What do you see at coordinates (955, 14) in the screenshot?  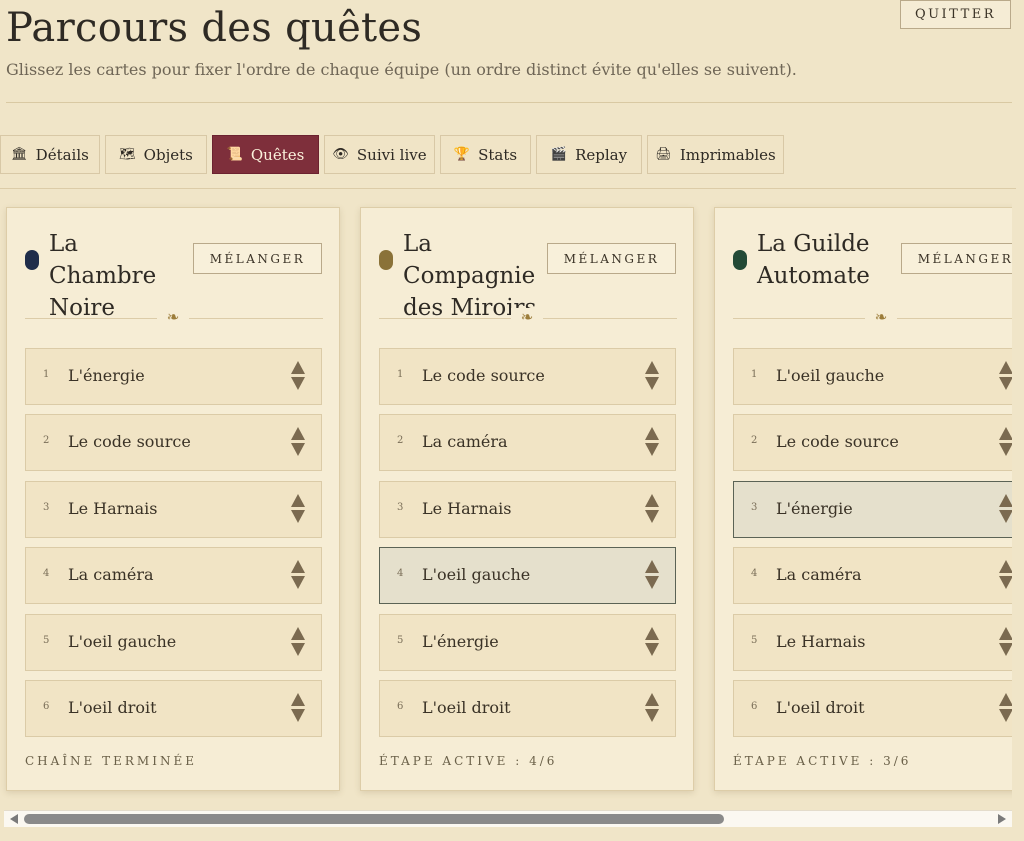 I see `quit-button: QUITTER` at bounding box center [955, 14].